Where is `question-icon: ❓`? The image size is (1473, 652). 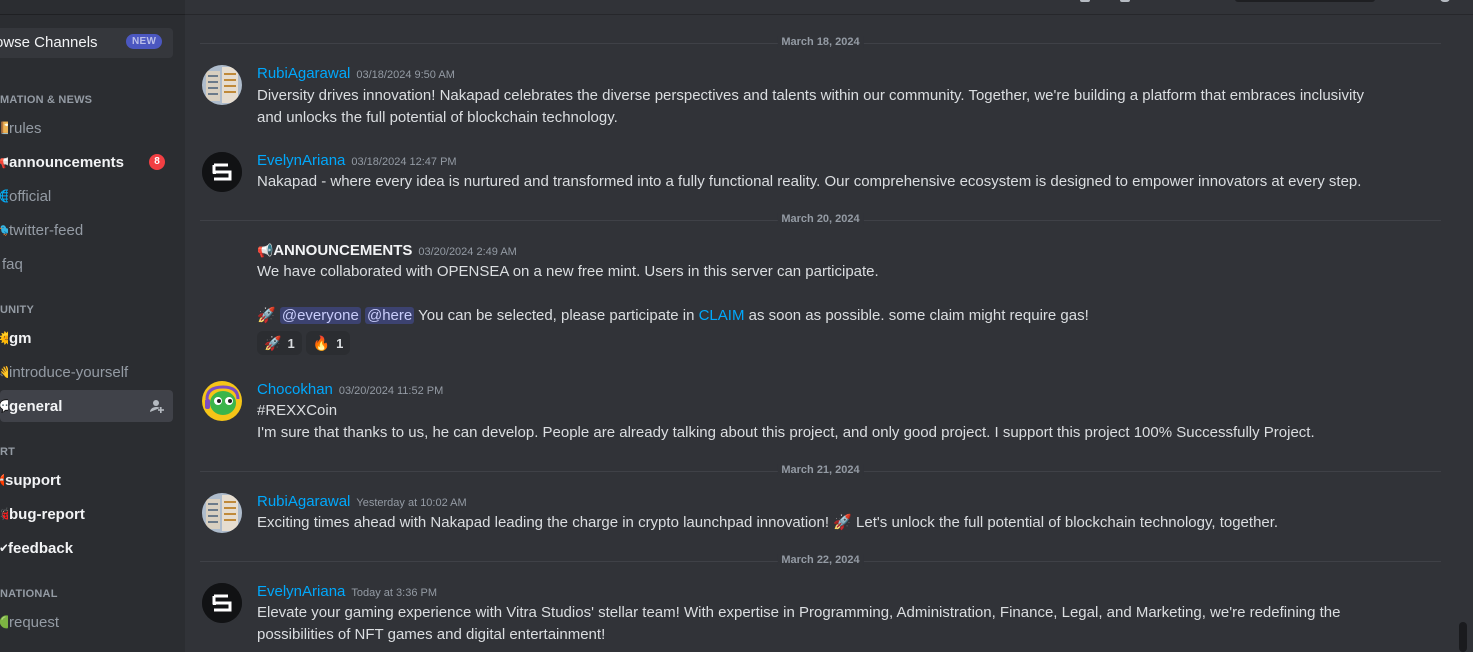
question-icon: ❓ is located at coordinates (0, 264).